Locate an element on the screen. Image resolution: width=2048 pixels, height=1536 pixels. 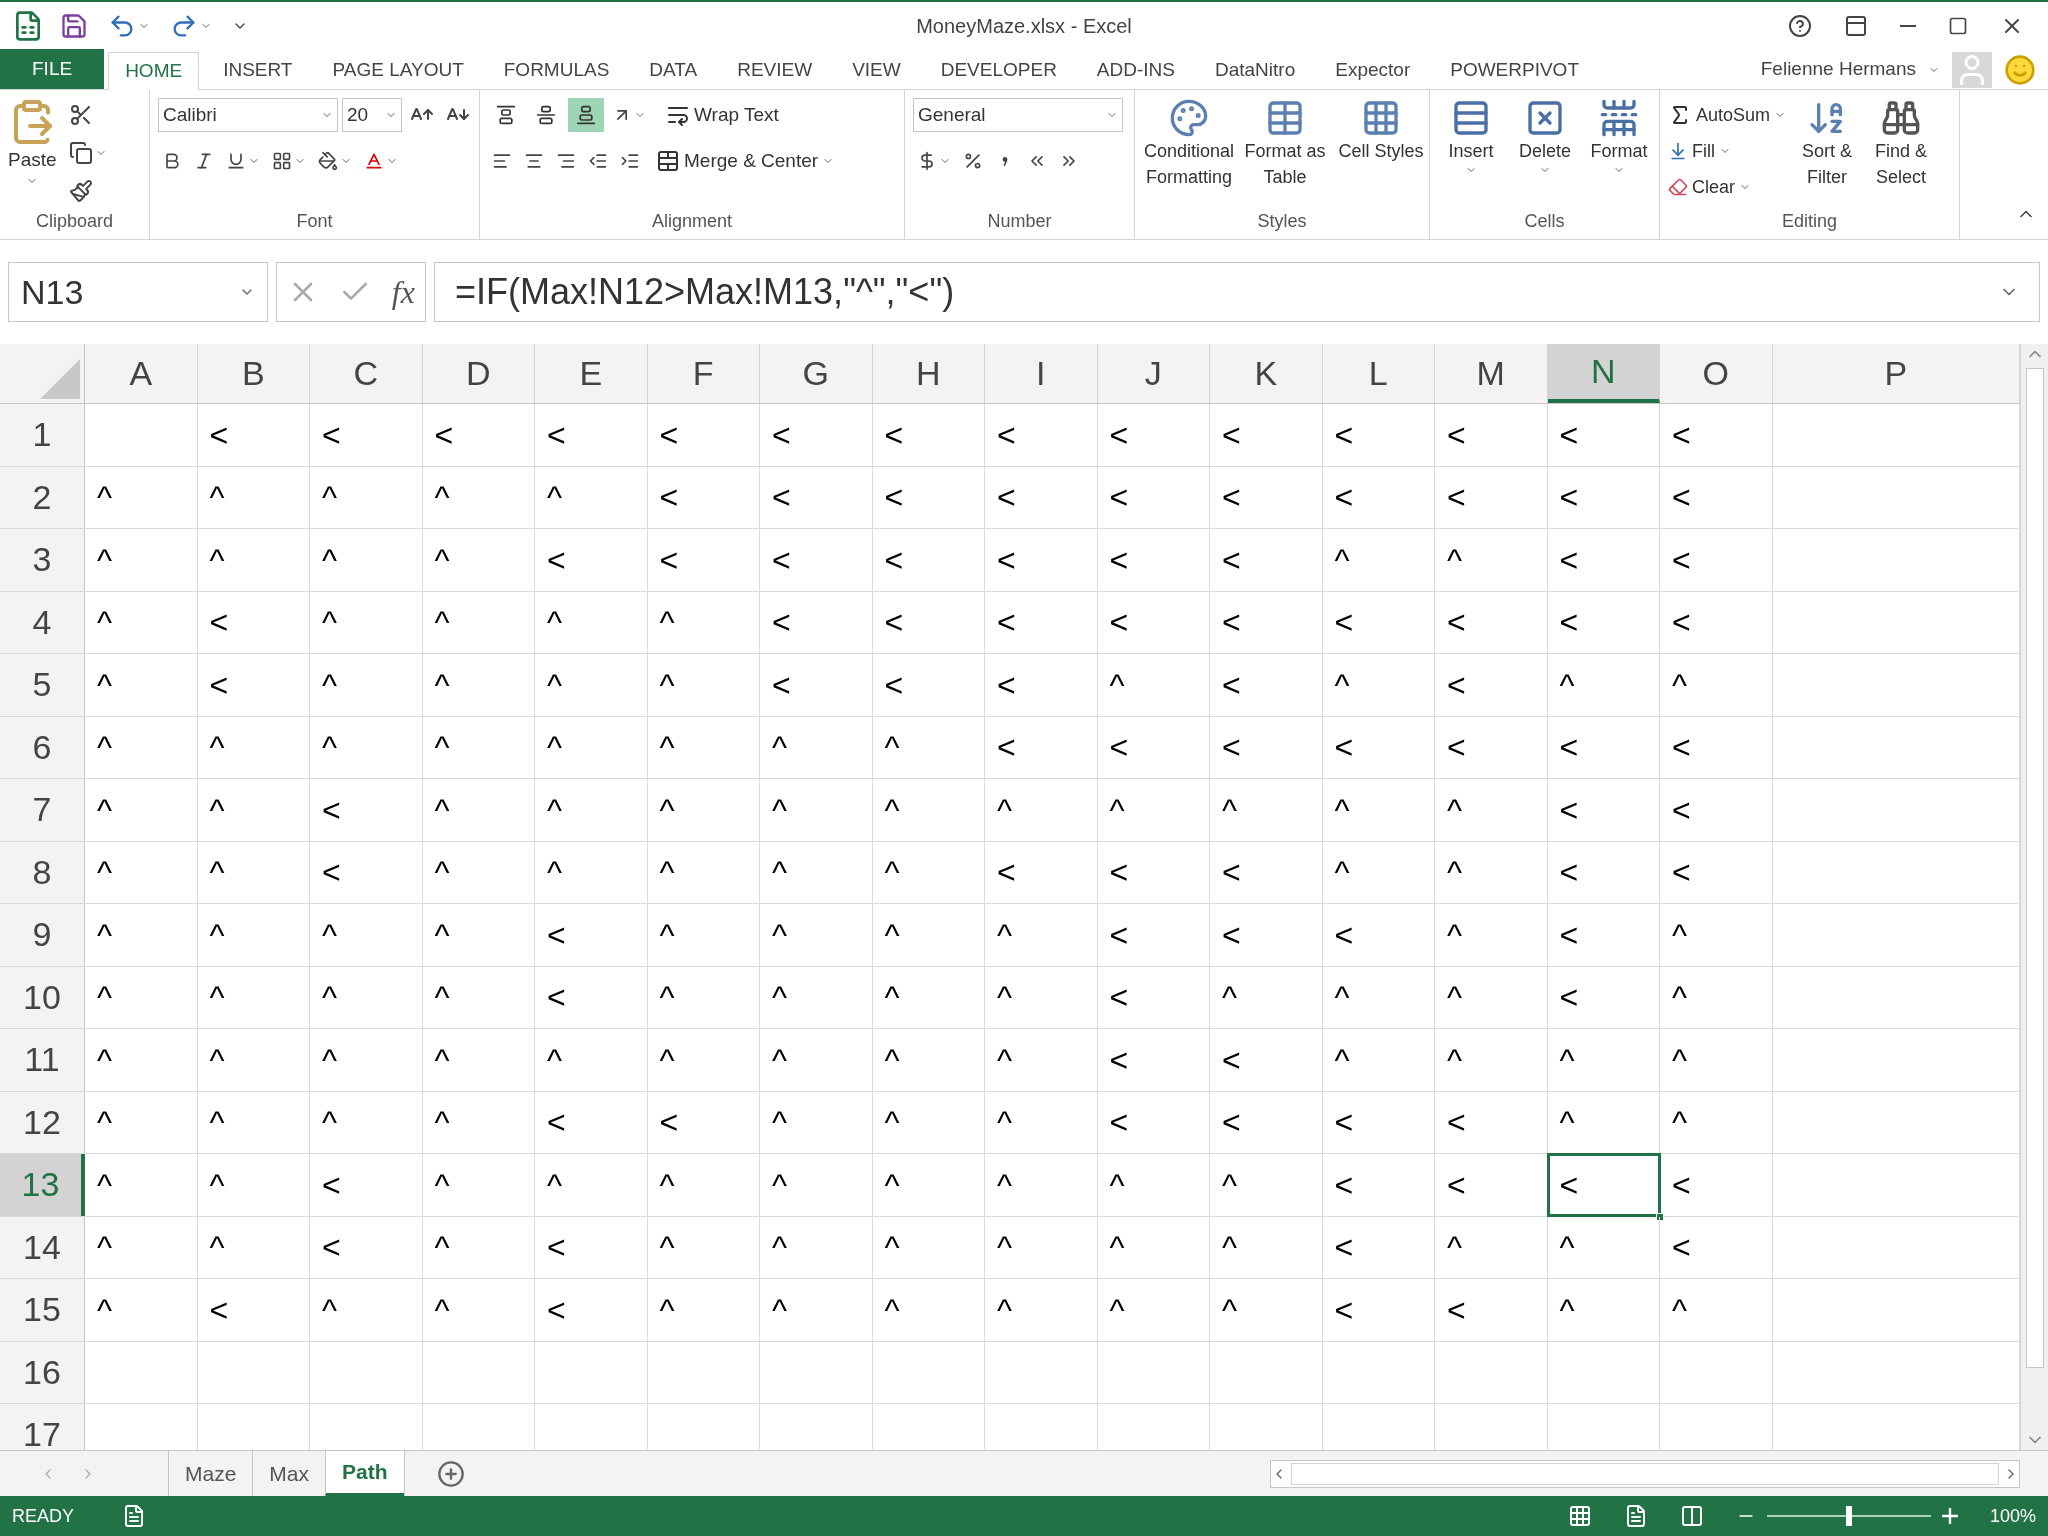
ribbon-tab: POWERPIVOT is located at coordinates (1514, 70).